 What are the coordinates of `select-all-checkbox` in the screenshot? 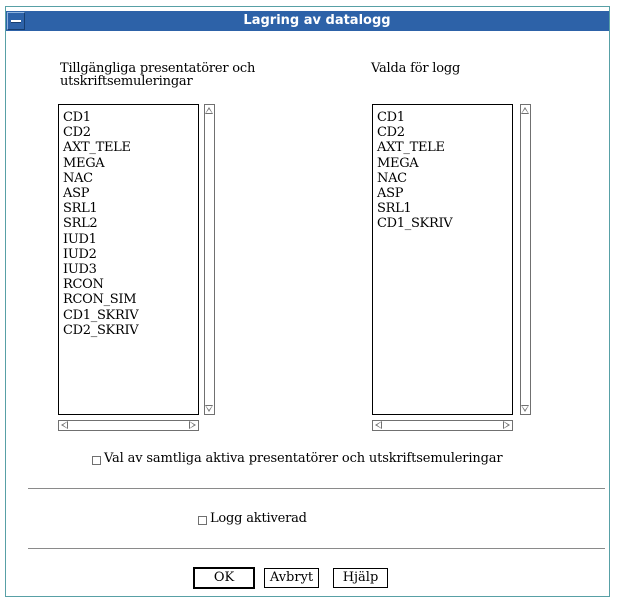 It's located at (96, 460).